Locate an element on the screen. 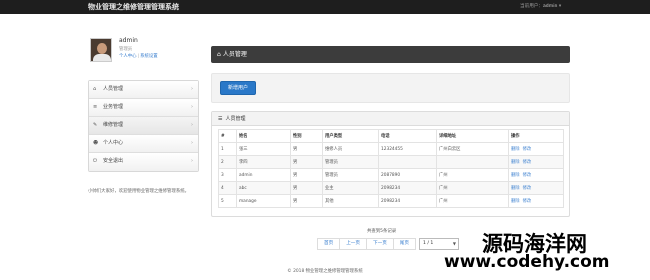 The height and width of the screenshot is (280, 650). chevron-down-icon: ▼ is located at coordinates (454, 243).